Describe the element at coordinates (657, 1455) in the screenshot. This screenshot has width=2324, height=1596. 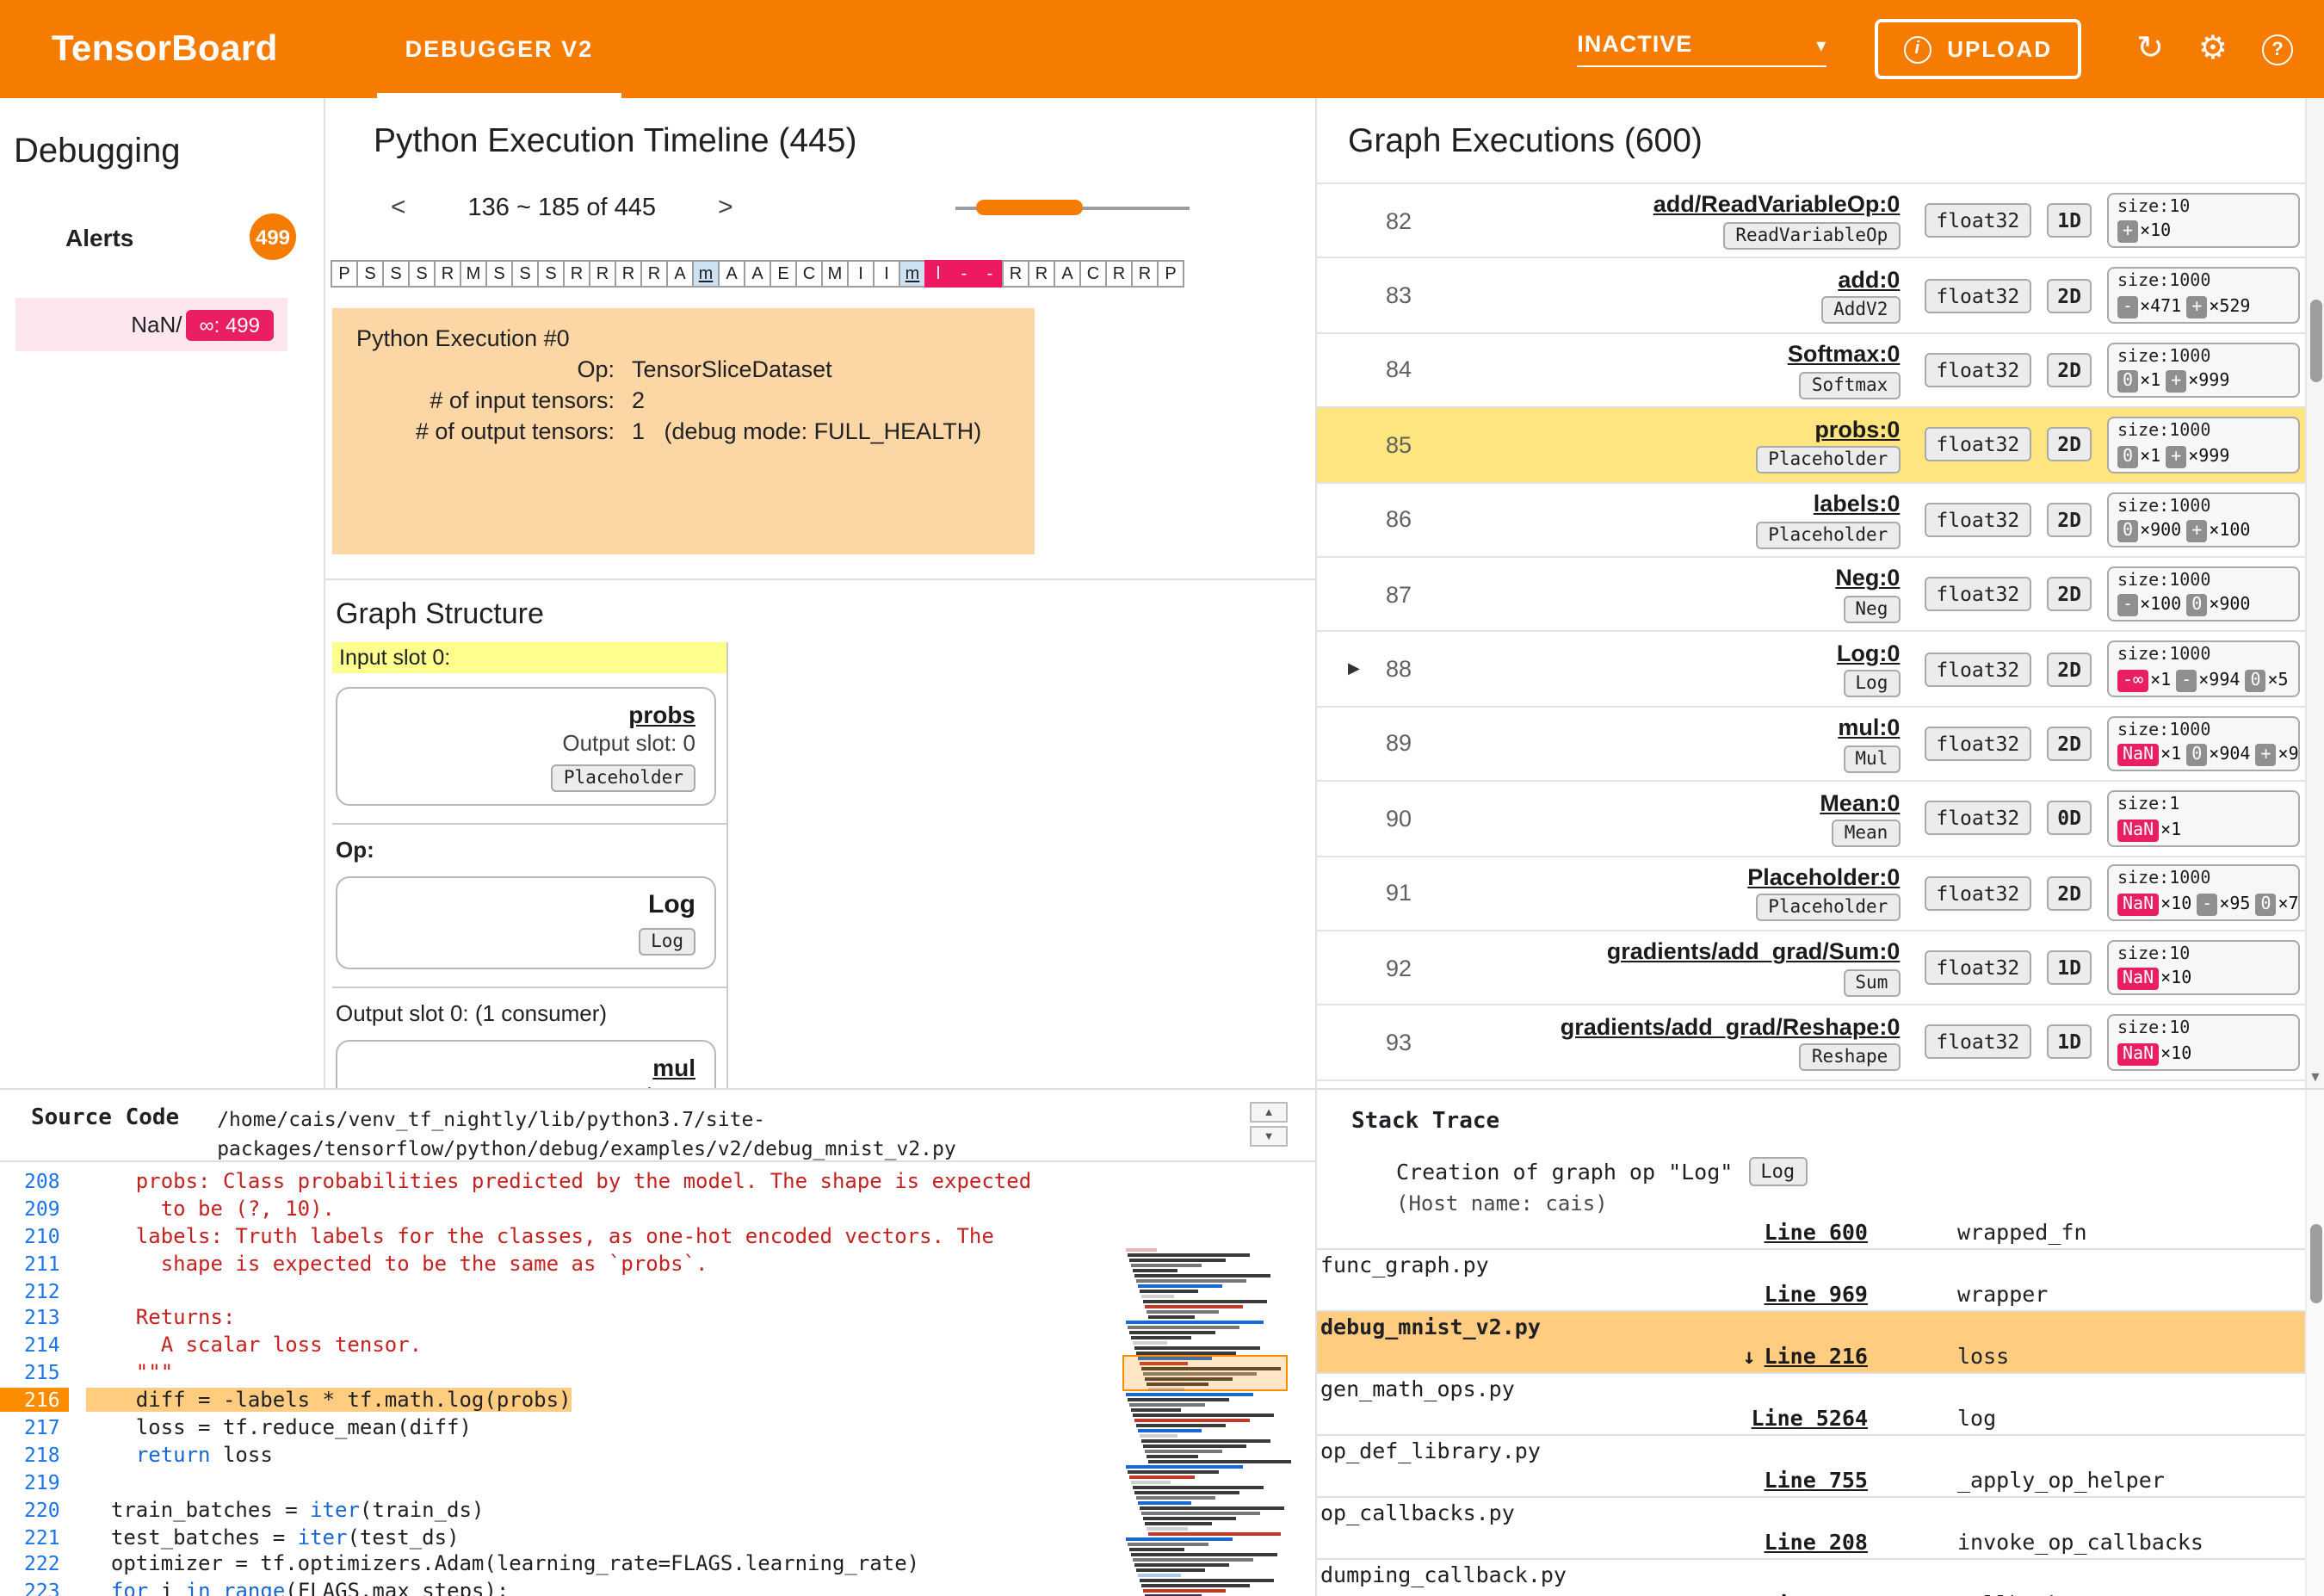
I see `code-line: 218 return loss` at that location.